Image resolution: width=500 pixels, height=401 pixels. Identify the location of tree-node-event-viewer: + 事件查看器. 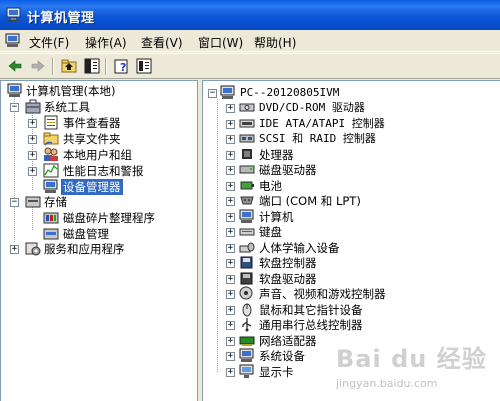
(99, 123).